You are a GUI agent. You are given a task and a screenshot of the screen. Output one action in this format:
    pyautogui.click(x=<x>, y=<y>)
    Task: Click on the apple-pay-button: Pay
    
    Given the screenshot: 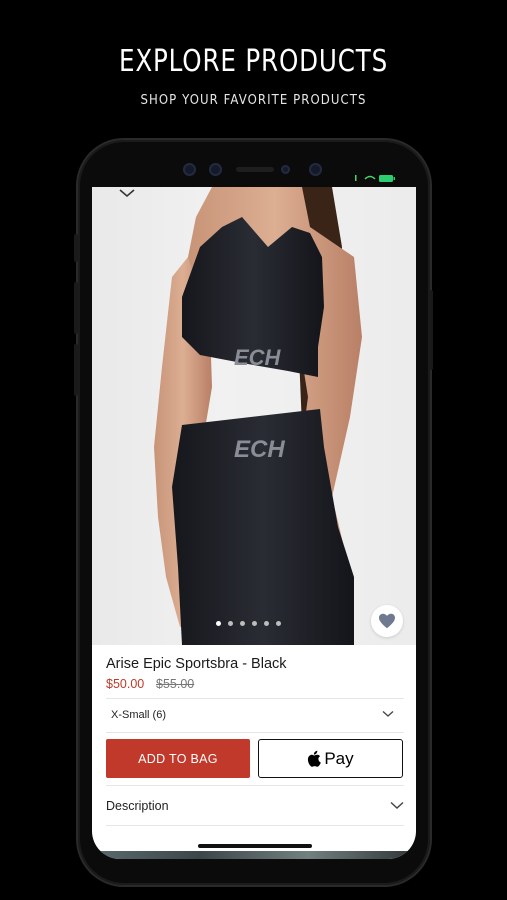 What is the action you would take?
    pyautogui.click(x=330, y=758)
    